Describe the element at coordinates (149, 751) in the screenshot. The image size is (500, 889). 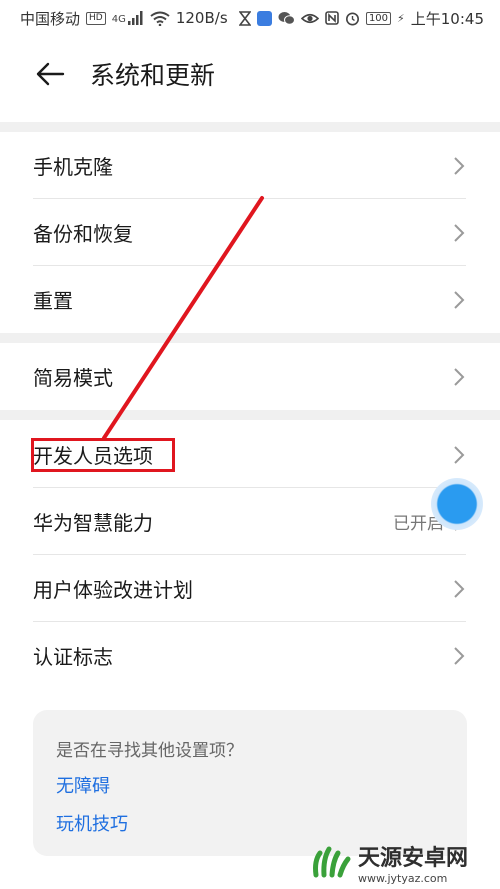
I see `suggestion-question: 是否在寻找其他设置项？` at that location.